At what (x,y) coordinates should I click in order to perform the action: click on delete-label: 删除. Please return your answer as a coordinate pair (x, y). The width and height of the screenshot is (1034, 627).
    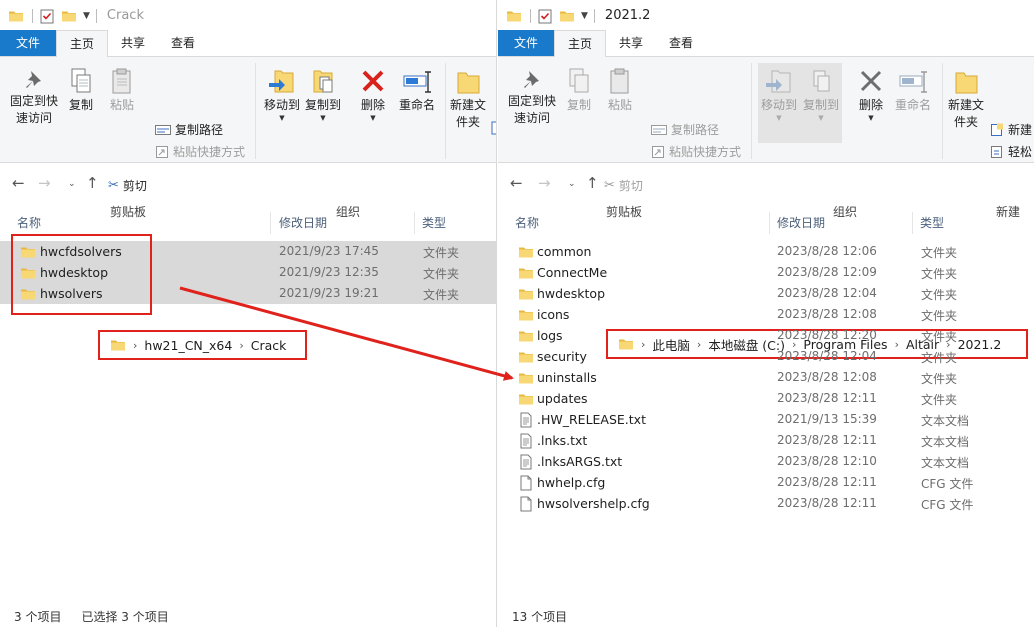
    Looking at the image, I should click on (870, 105).